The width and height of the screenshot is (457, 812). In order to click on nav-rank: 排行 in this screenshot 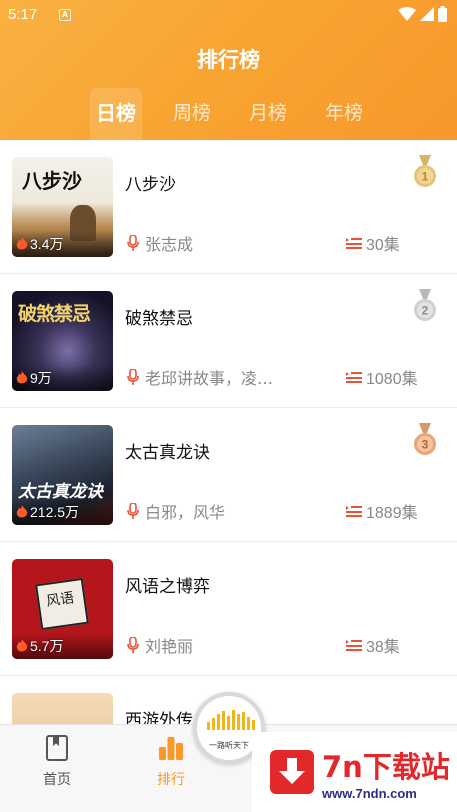, I will do `click(171, 762)`.